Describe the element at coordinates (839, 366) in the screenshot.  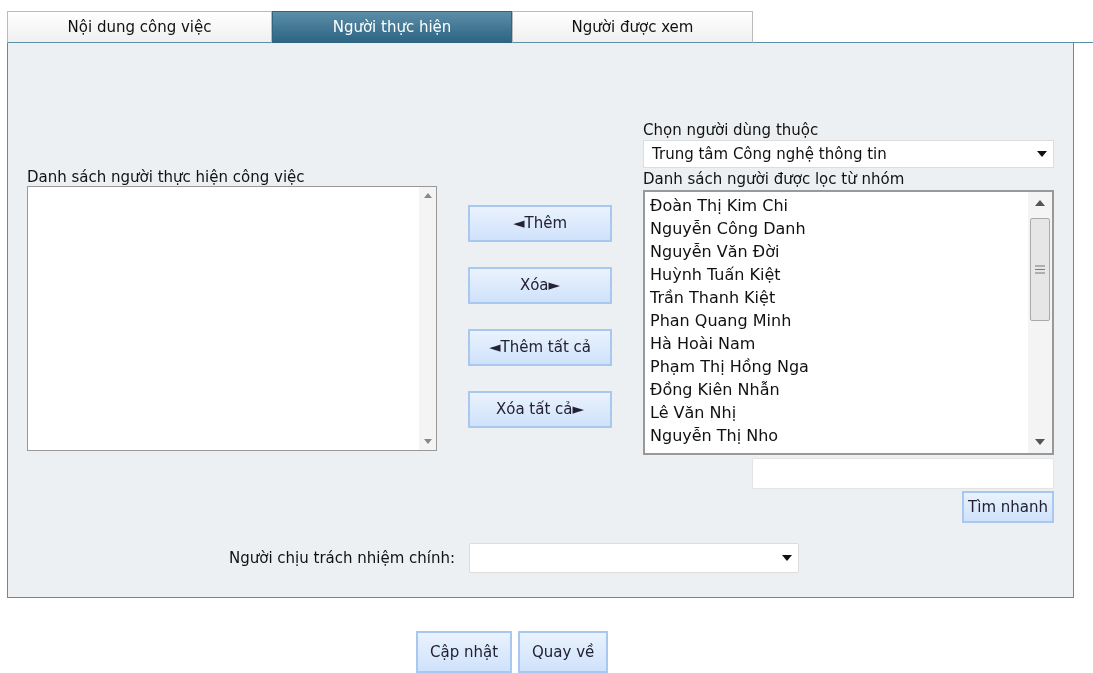
I see `list-item: Phạm Thị Hồng Nga` at that location.